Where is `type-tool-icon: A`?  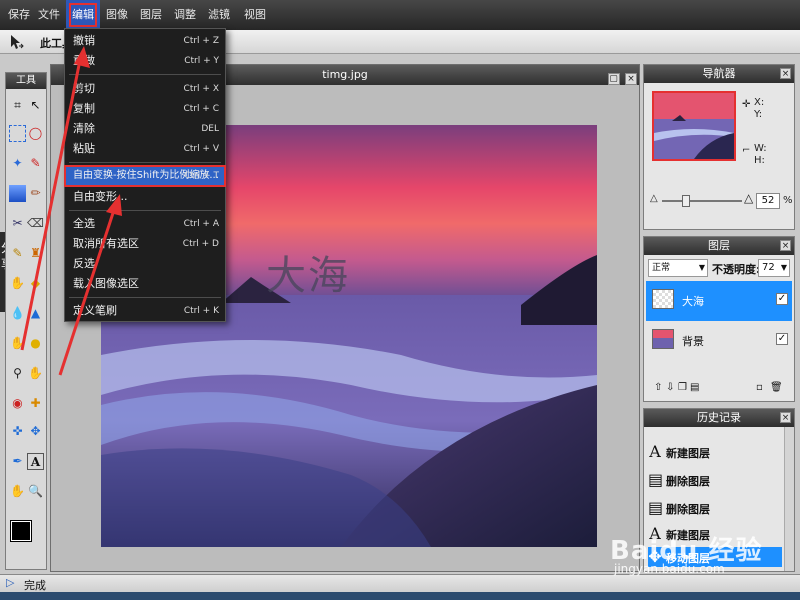
type-tool-icon: A is located at coordinates (35, 461).